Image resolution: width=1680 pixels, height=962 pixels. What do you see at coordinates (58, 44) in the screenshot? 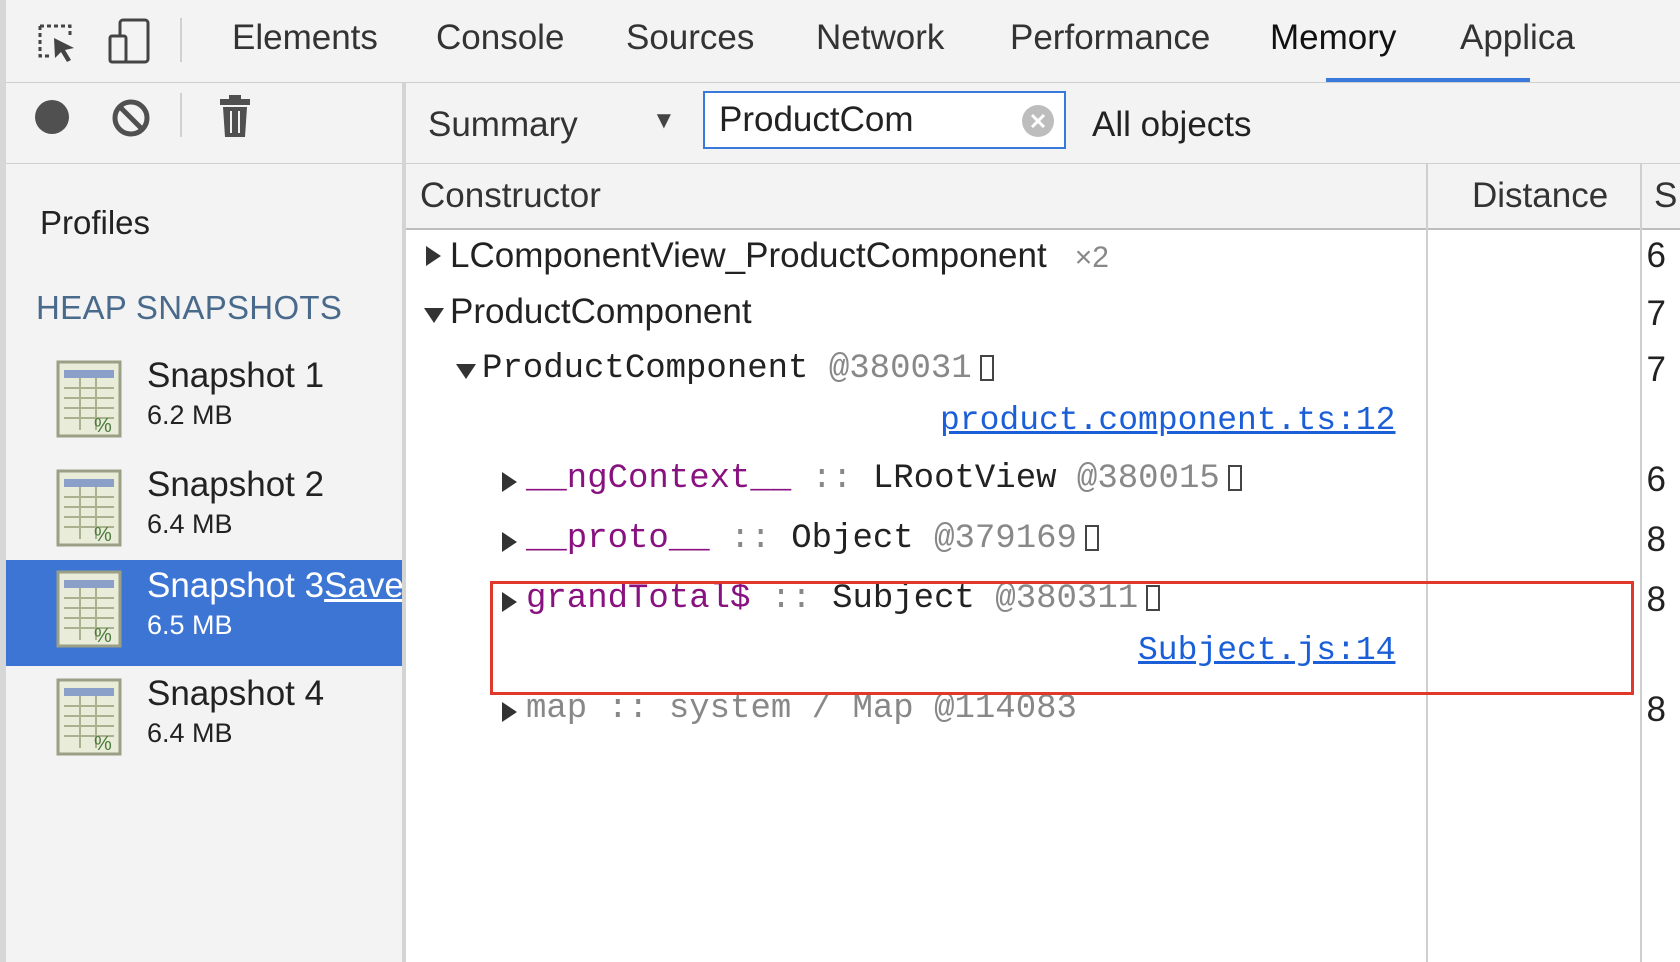
I see `inspect-element-icon` at bounding box center [58, 44].